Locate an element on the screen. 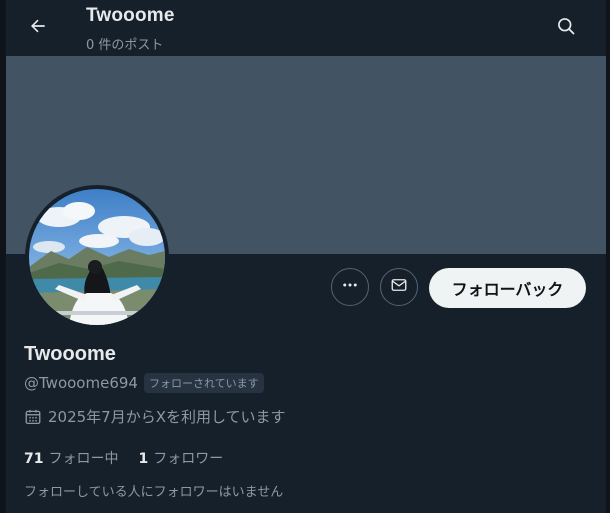 This screenshot has width=610, height=513. avatar is located at coordinates (97, 257).